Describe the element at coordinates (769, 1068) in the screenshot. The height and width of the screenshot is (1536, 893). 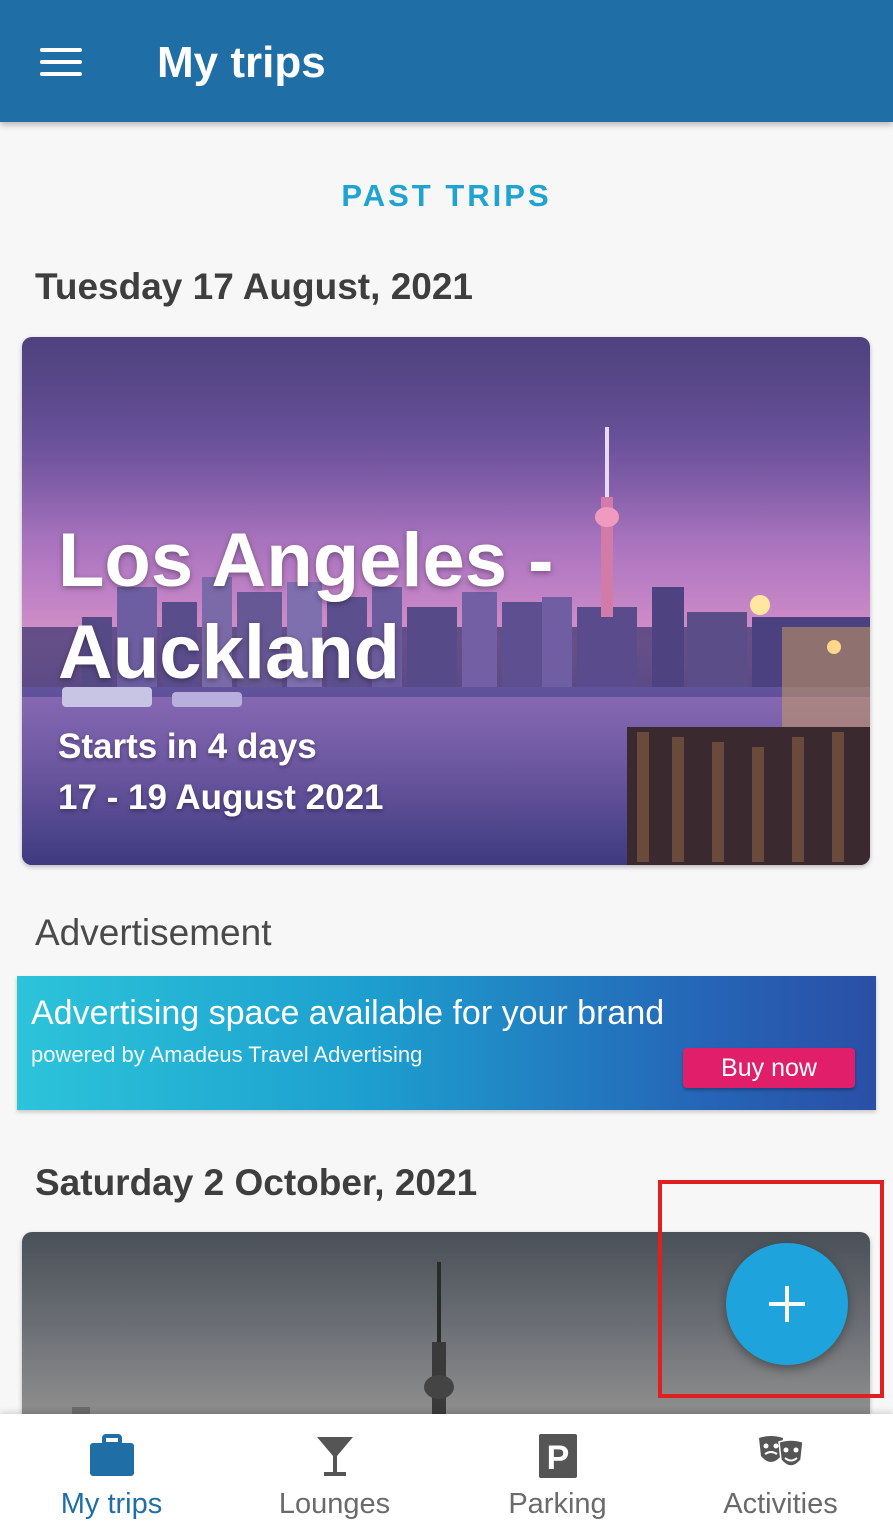
I see `ad-buy-now-button: Buy now` at that location.